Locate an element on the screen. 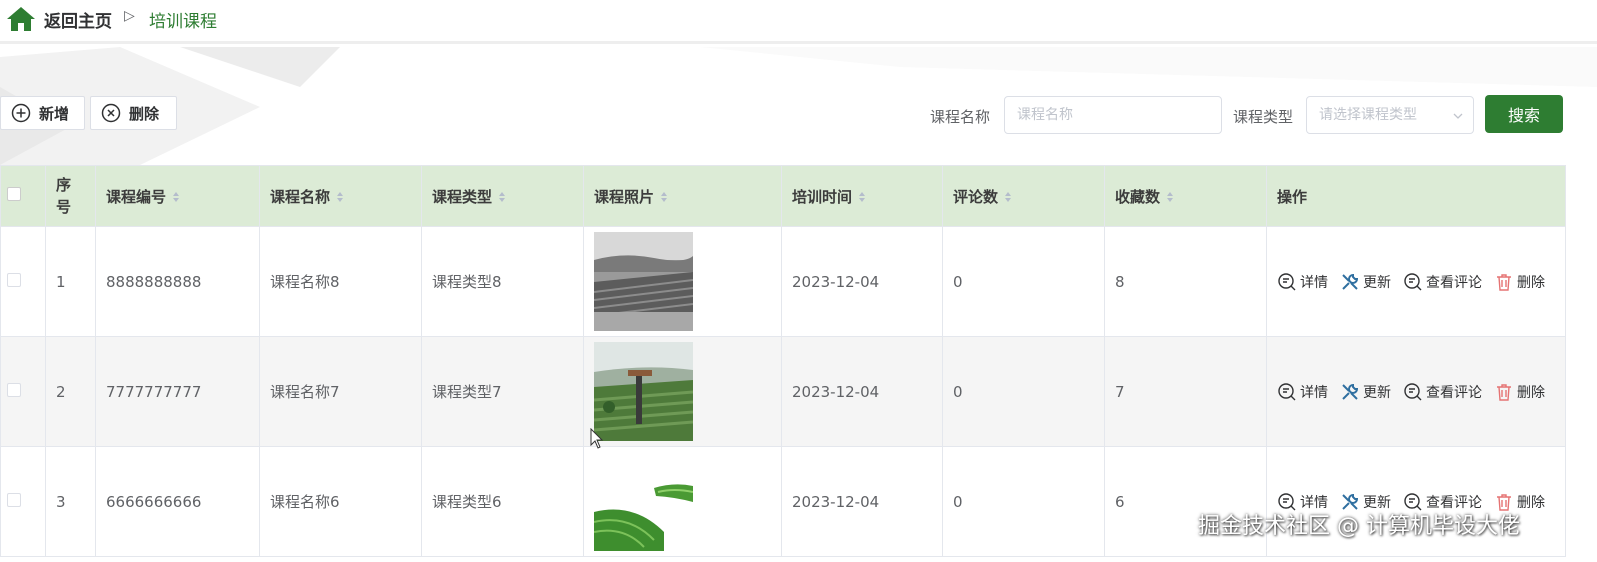 This screenshot has height=562, width=1597. add-button-label: 新增 is located at coordinates (54, 113).